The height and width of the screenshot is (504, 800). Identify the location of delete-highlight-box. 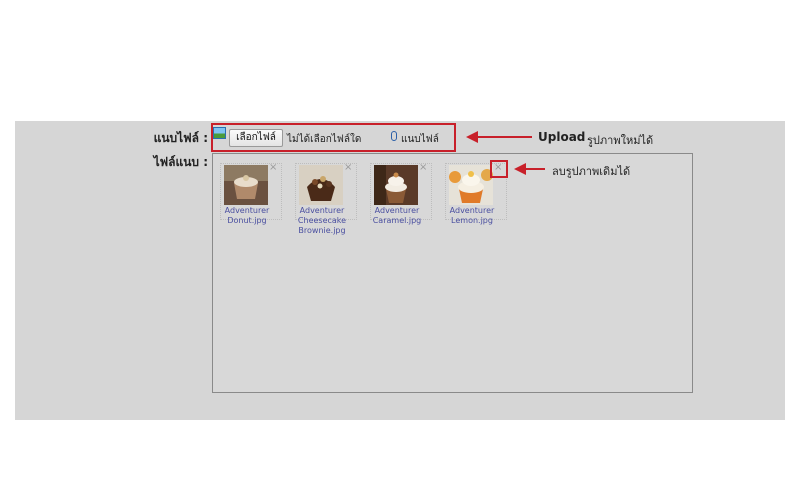
(499, 169).